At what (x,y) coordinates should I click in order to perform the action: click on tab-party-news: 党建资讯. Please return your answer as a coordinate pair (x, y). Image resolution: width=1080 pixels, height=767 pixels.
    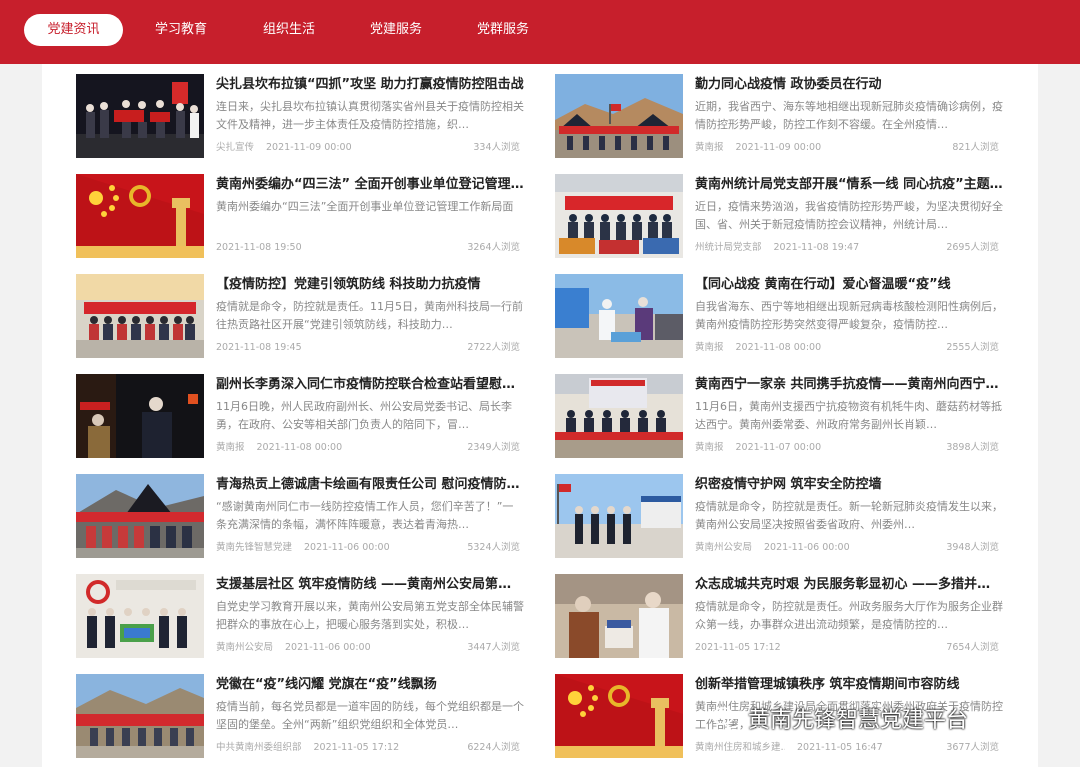
    Looking at the image, I should click on (73, 30).